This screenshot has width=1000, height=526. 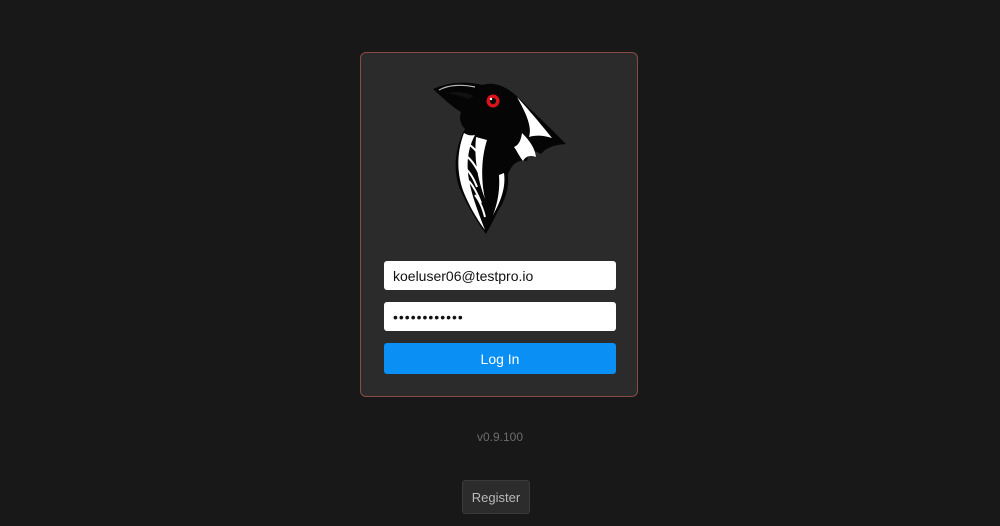 I want to click on password-field, so click(x=500, y=316).